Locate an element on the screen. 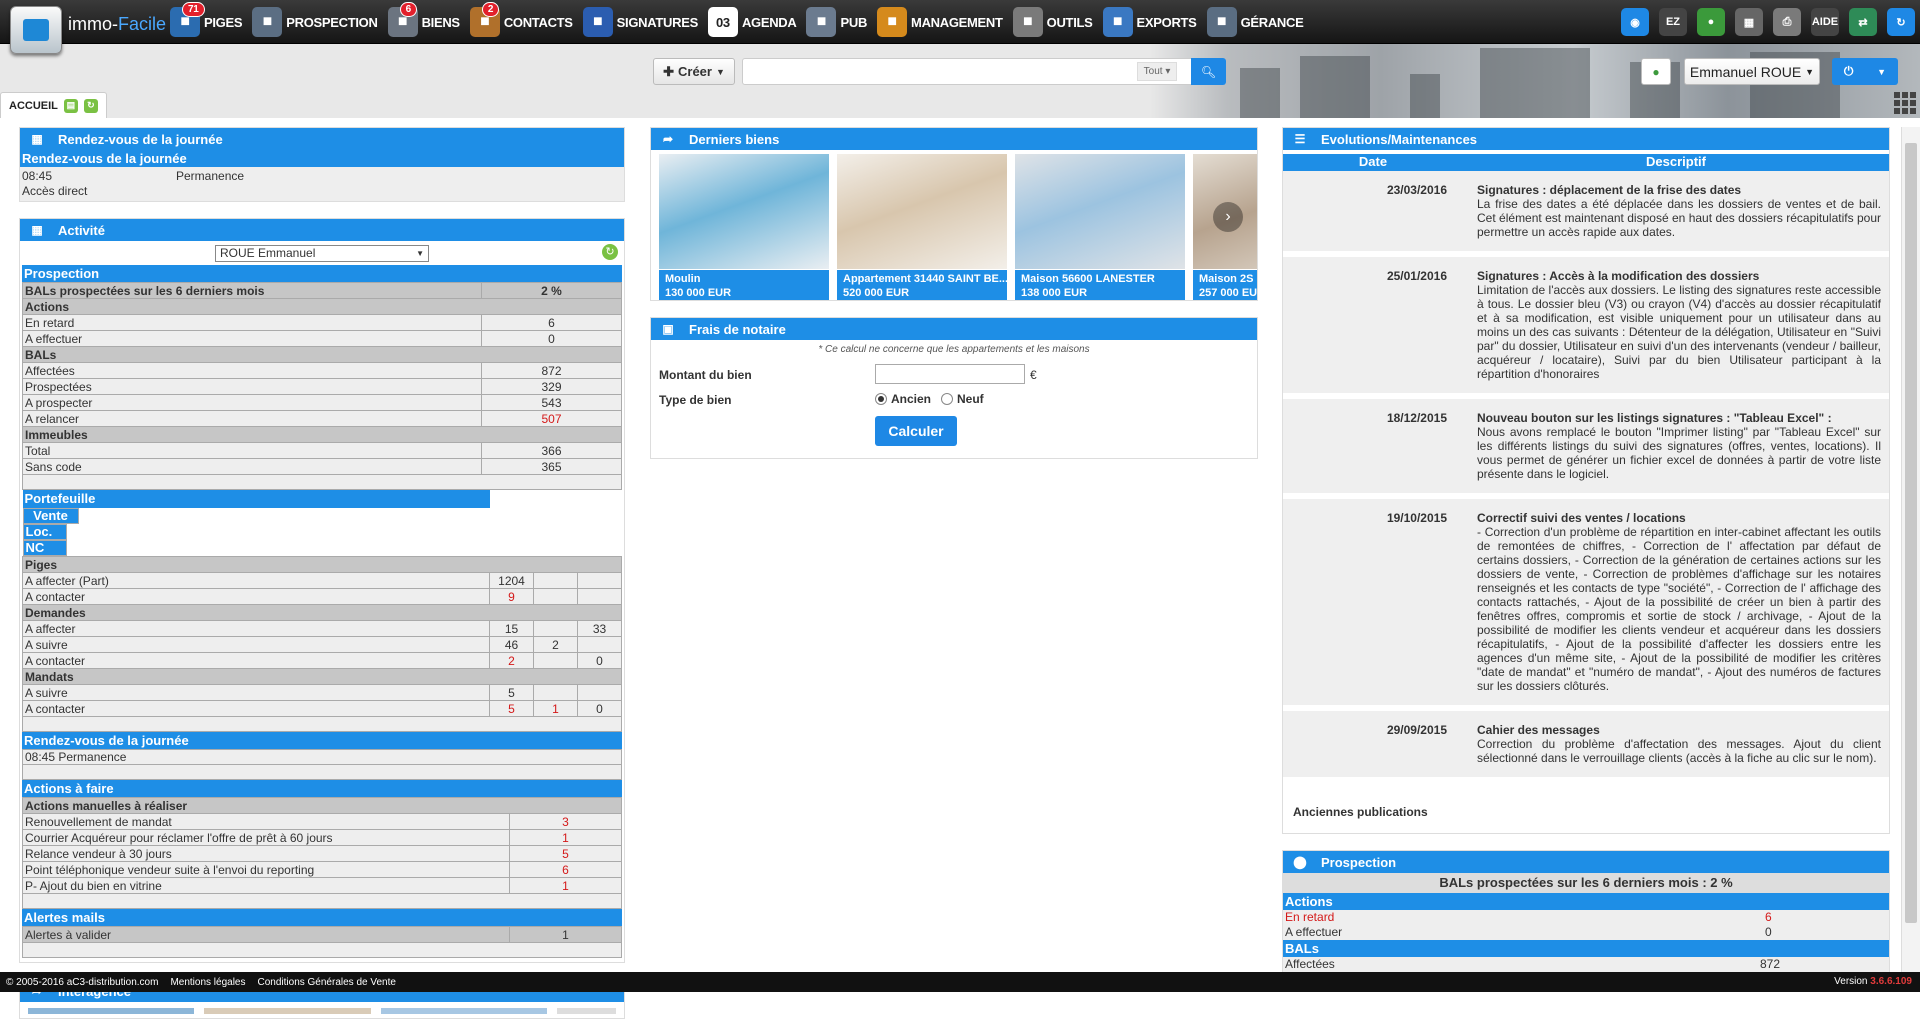 The width and height of the screenshot is (1920, 1035). property-card: Appartement 31440 SAINT BE... 520 000 EUR is located at coordinates (922, 227).